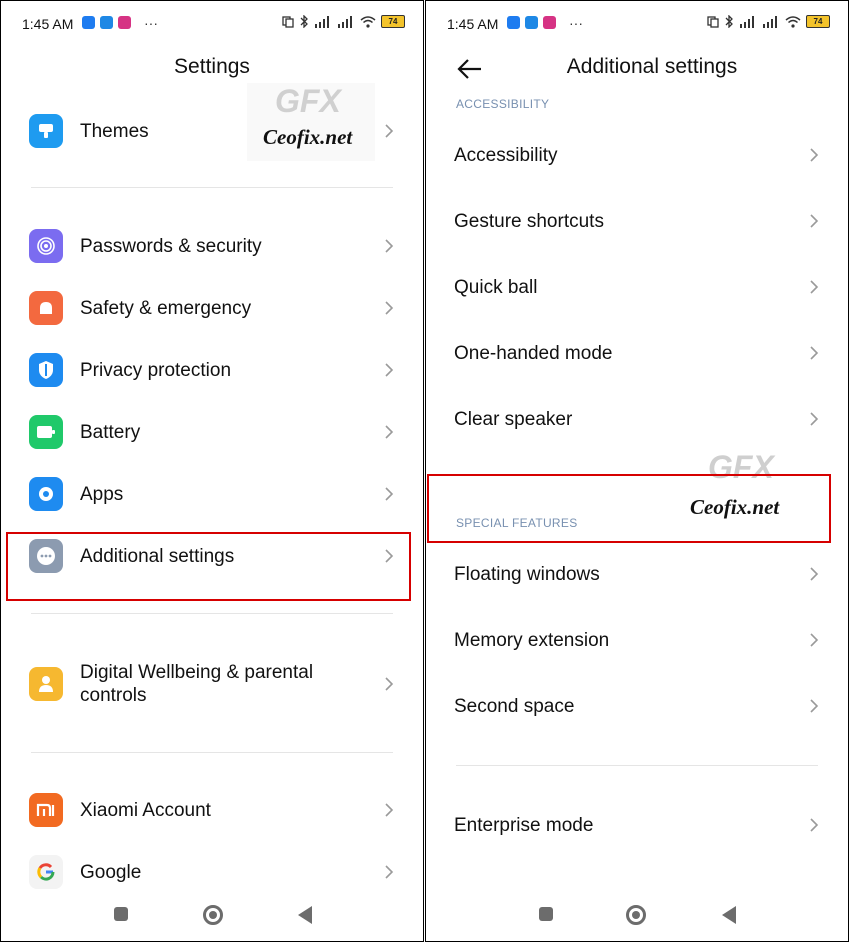  I want to click on settings-item-clear-speaker: Clear speaker, so click(637, 419).